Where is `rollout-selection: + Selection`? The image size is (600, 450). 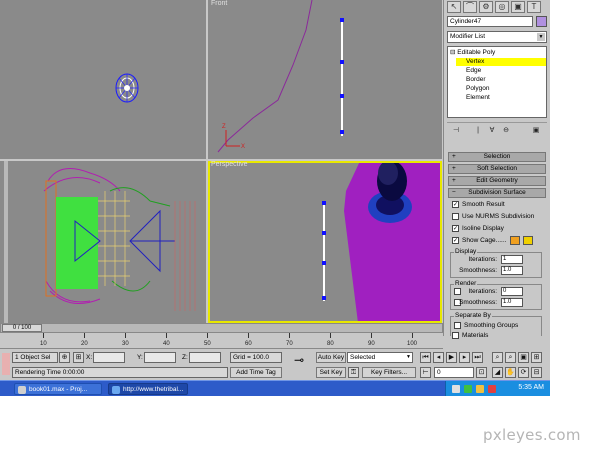
rollout-selection: + Selection is located at coordinates (497, 157).